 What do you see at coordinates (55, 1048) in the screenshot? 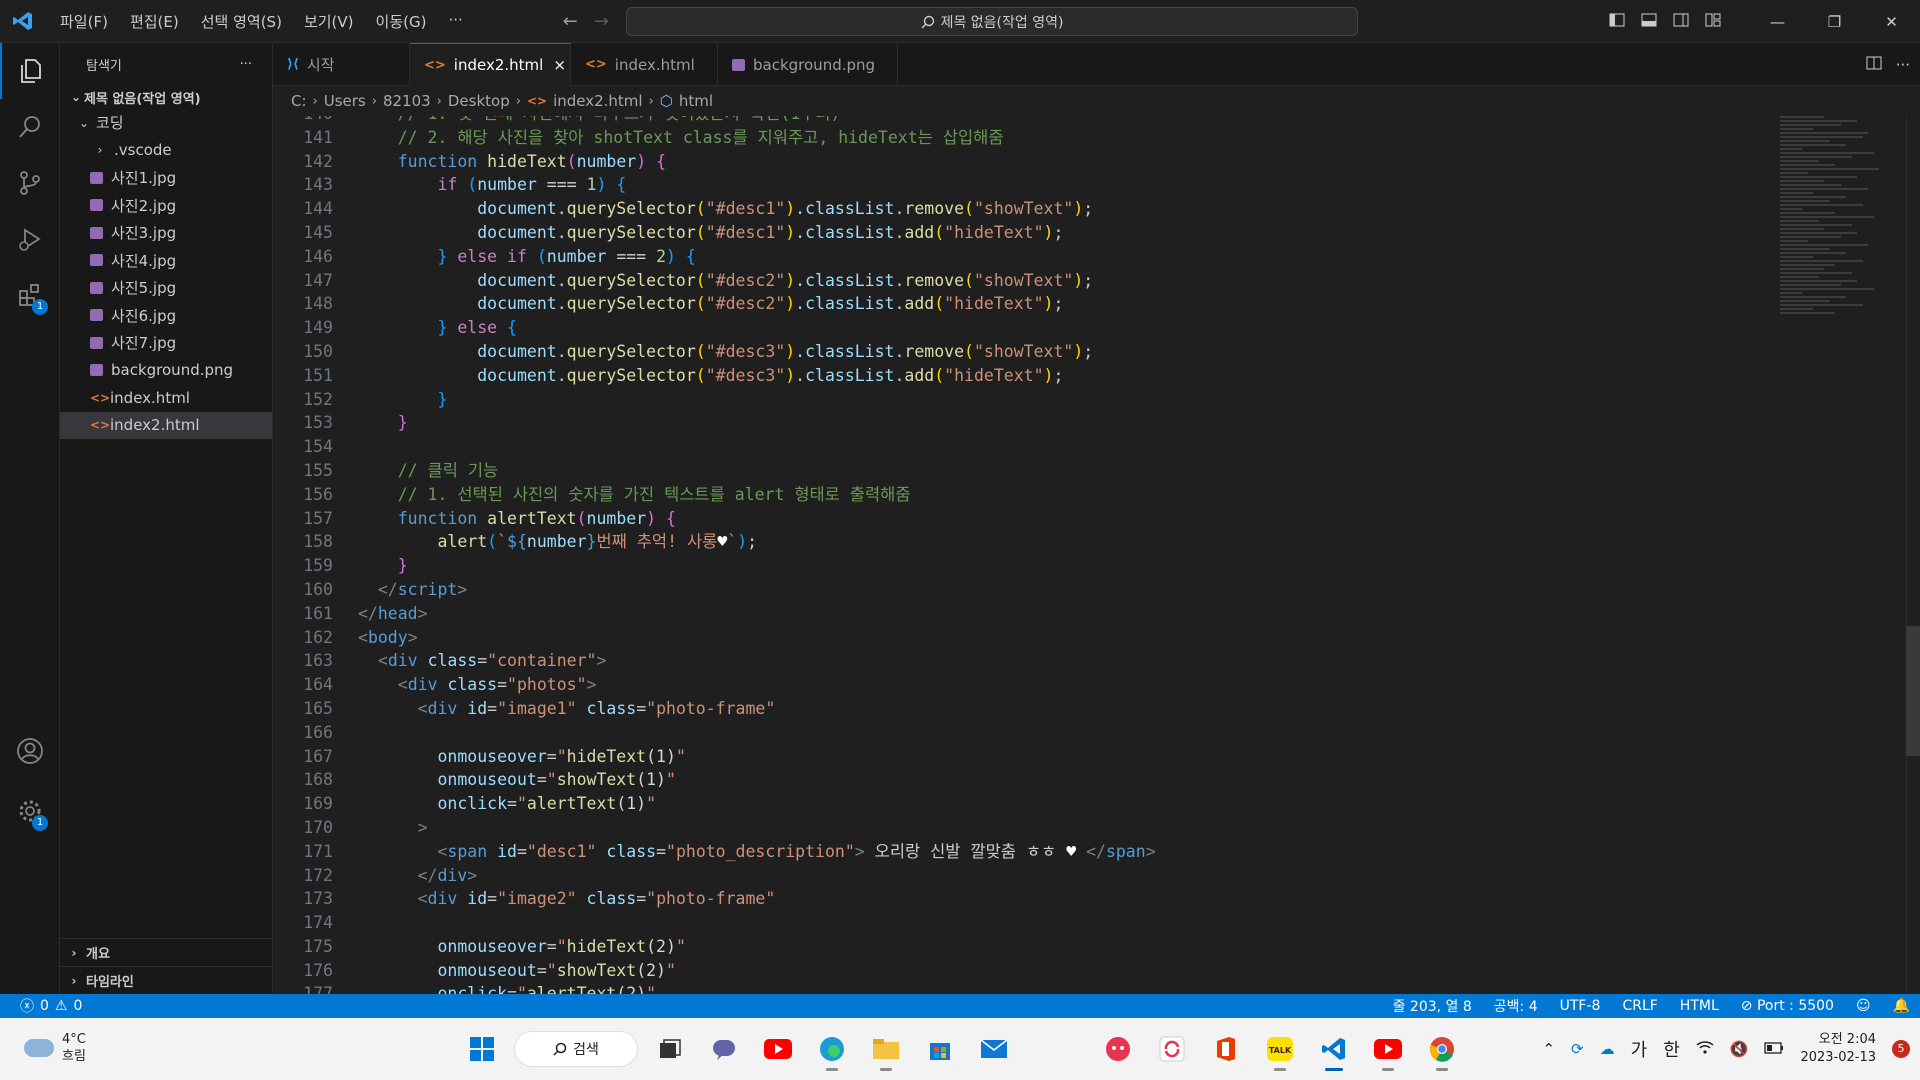
I see `weather-widget: 4°C 흐림` at bounding box center [55, 1048].